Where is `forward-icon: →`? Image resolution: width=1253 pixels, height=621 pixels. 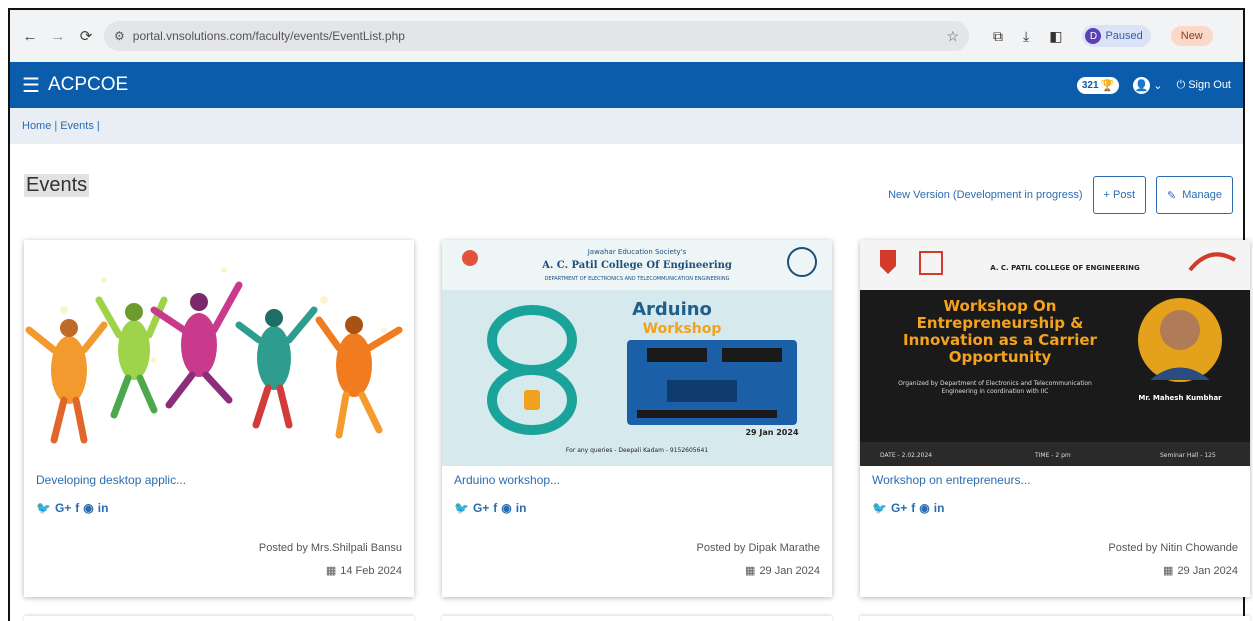 forward-icon: → is located at coordinates (58, 36).